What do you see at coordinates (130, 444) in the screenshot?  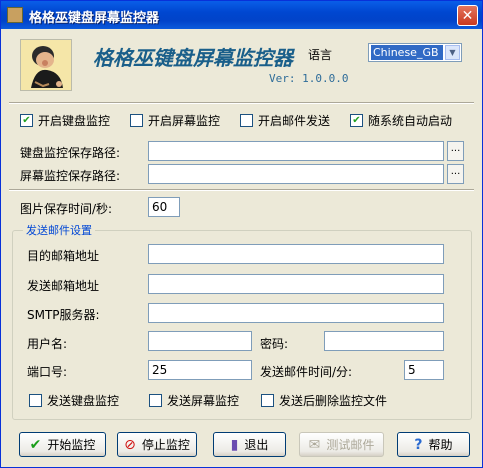 I see `stop-icon: ⊘` at bounding box center [130, 444].